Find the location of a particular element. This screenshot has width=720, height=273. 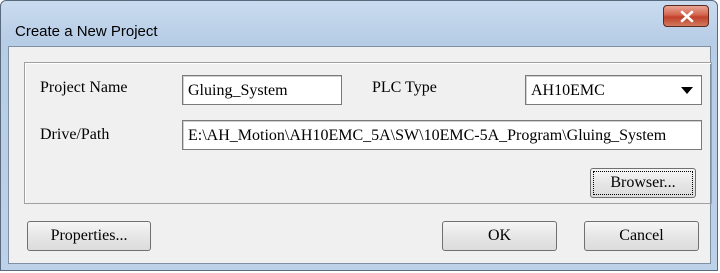

close-button is located at coordinates (686, 16).